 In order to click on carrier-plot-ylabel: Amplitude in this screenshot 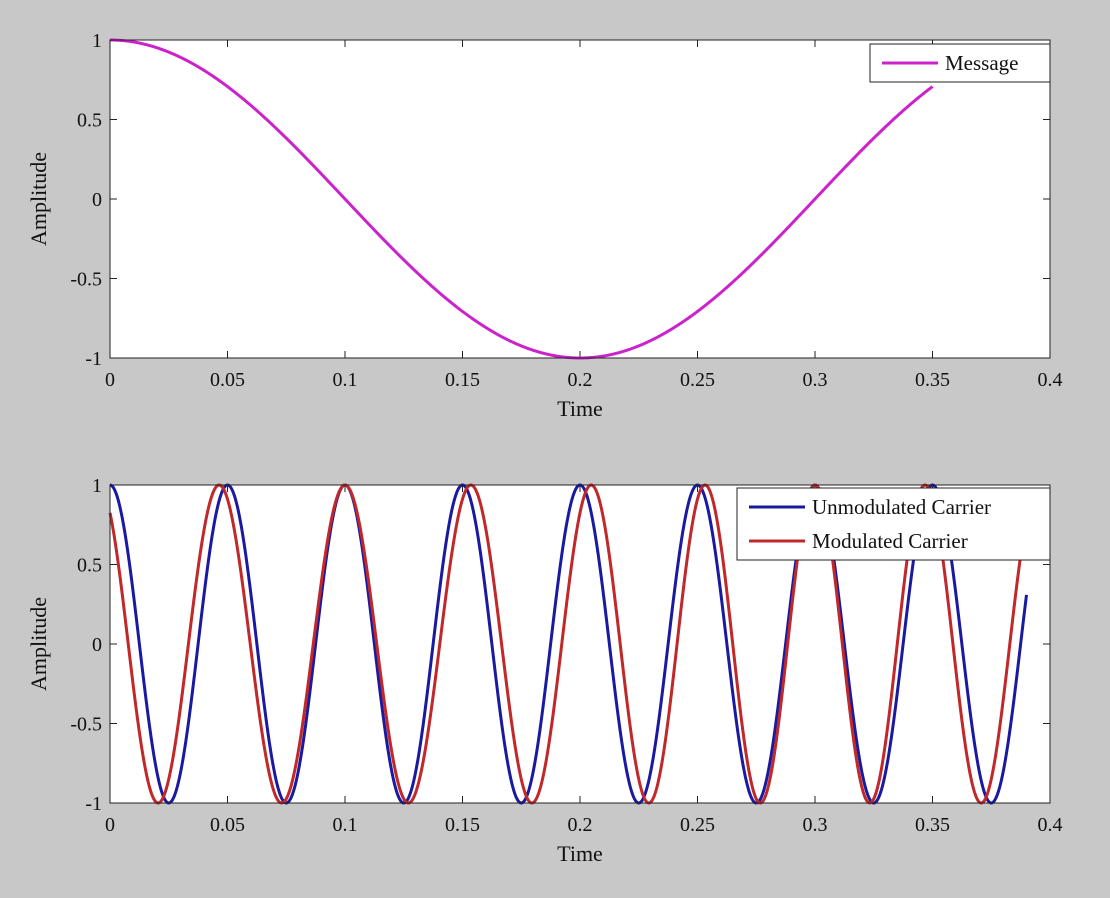, I will do `click(38, 644)`.